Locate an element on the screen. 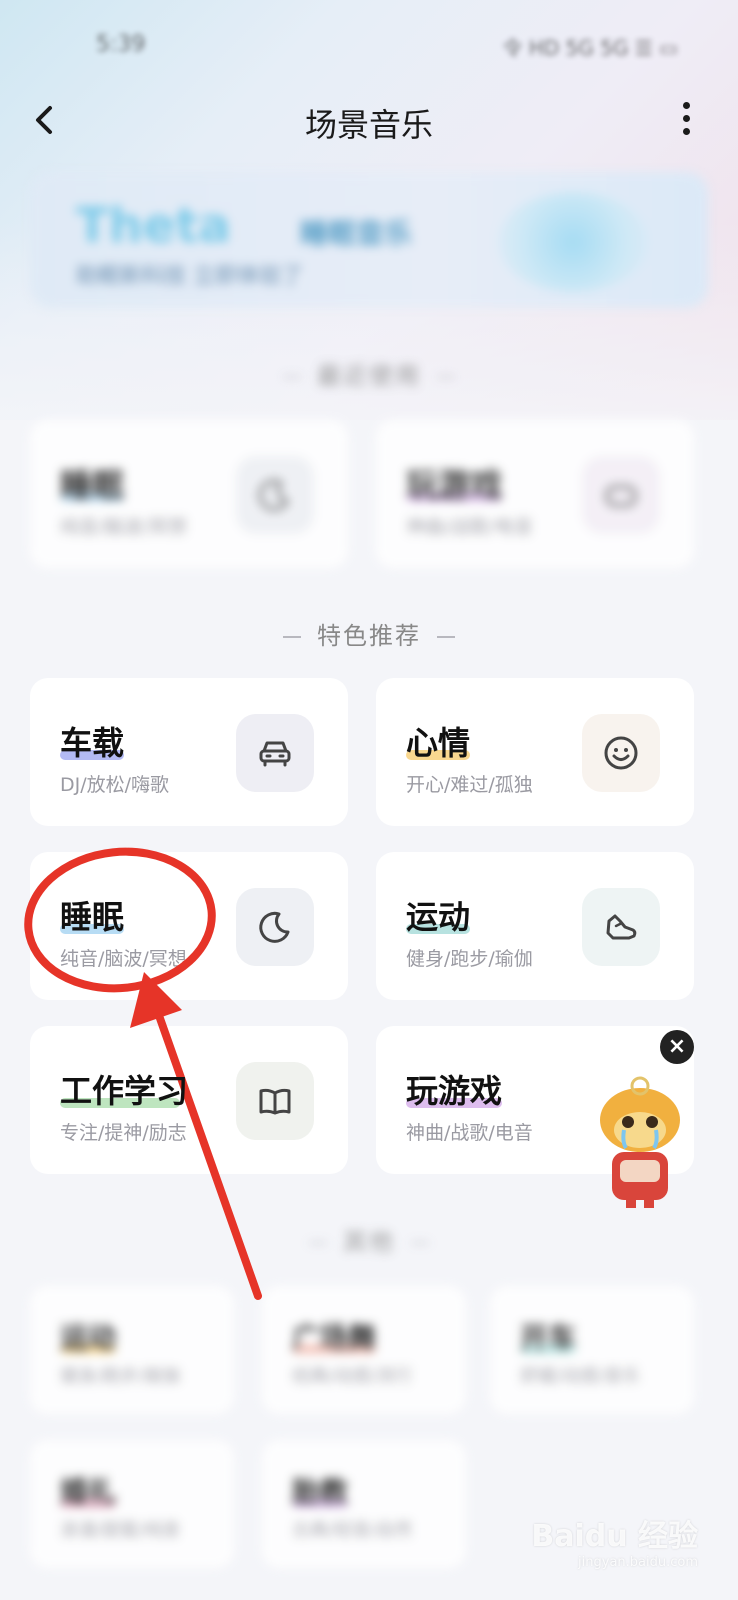 The height and width of the screenshot is (1600, 738). cloud-illustration is located at coordinates (573, 242).